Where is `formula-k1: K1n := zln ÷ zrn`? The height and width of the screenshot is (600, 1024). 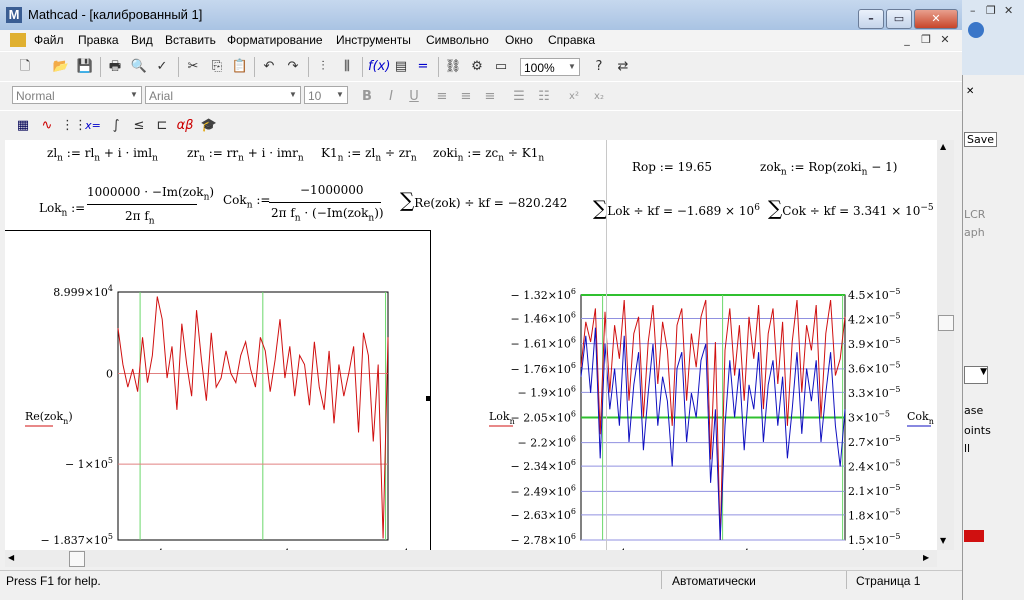
formula-k1: K1n := zln ÷ zrn is located at coordinates (369, 154).